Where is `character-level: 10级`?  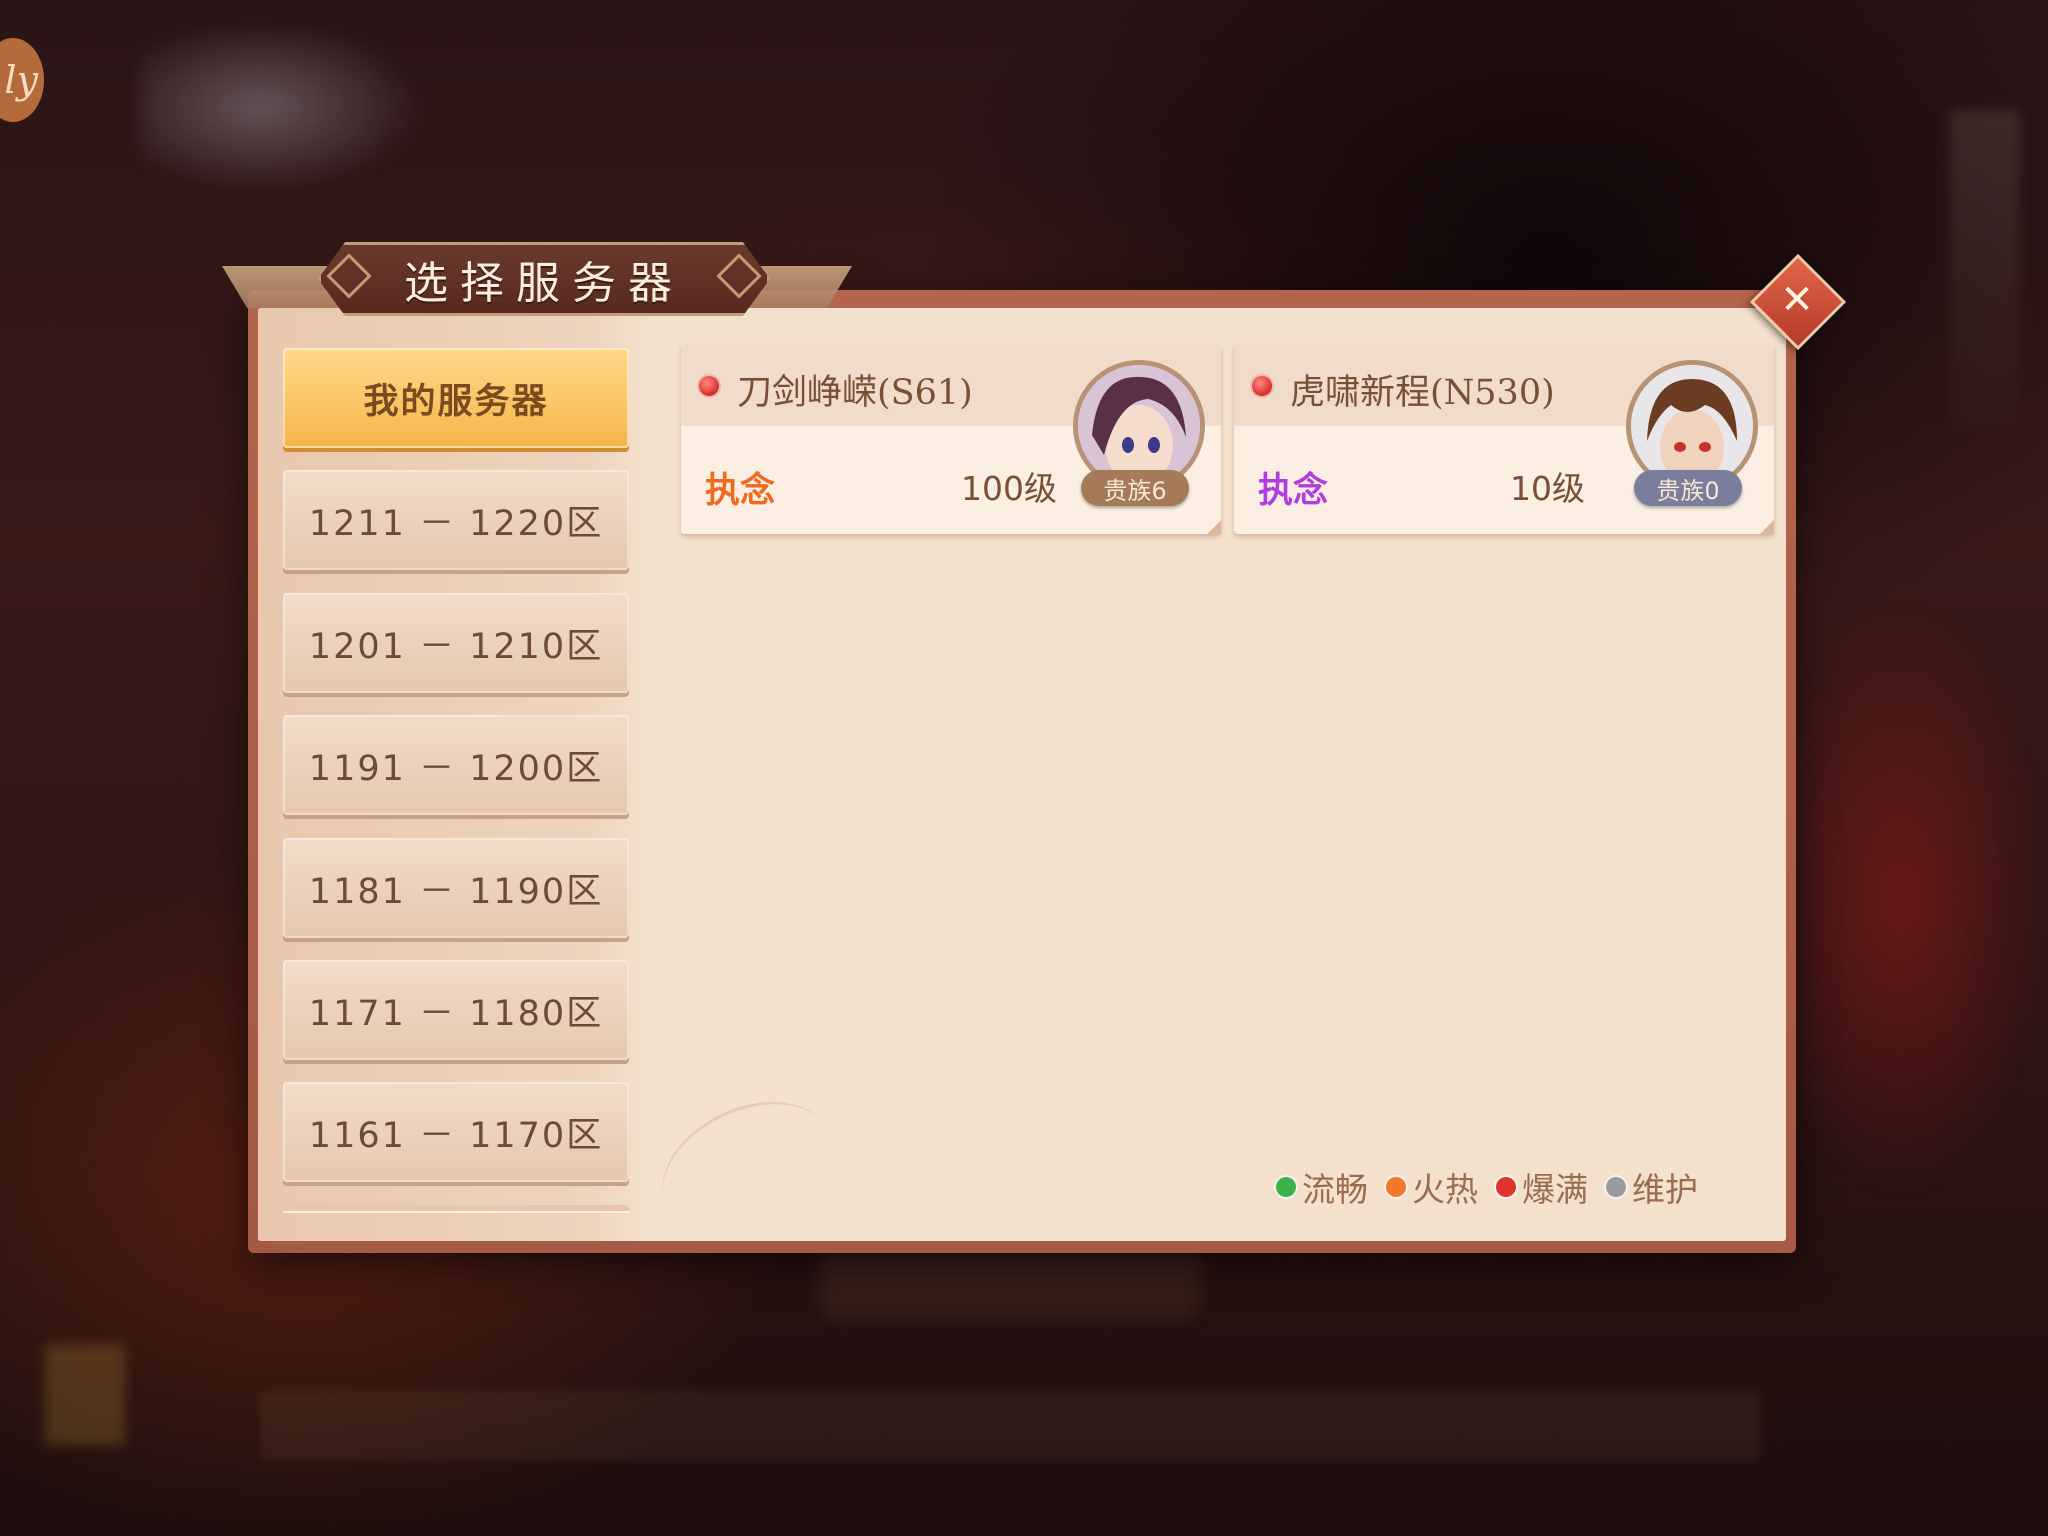 character-level: 10级 is located at coordinates (1547, 488).